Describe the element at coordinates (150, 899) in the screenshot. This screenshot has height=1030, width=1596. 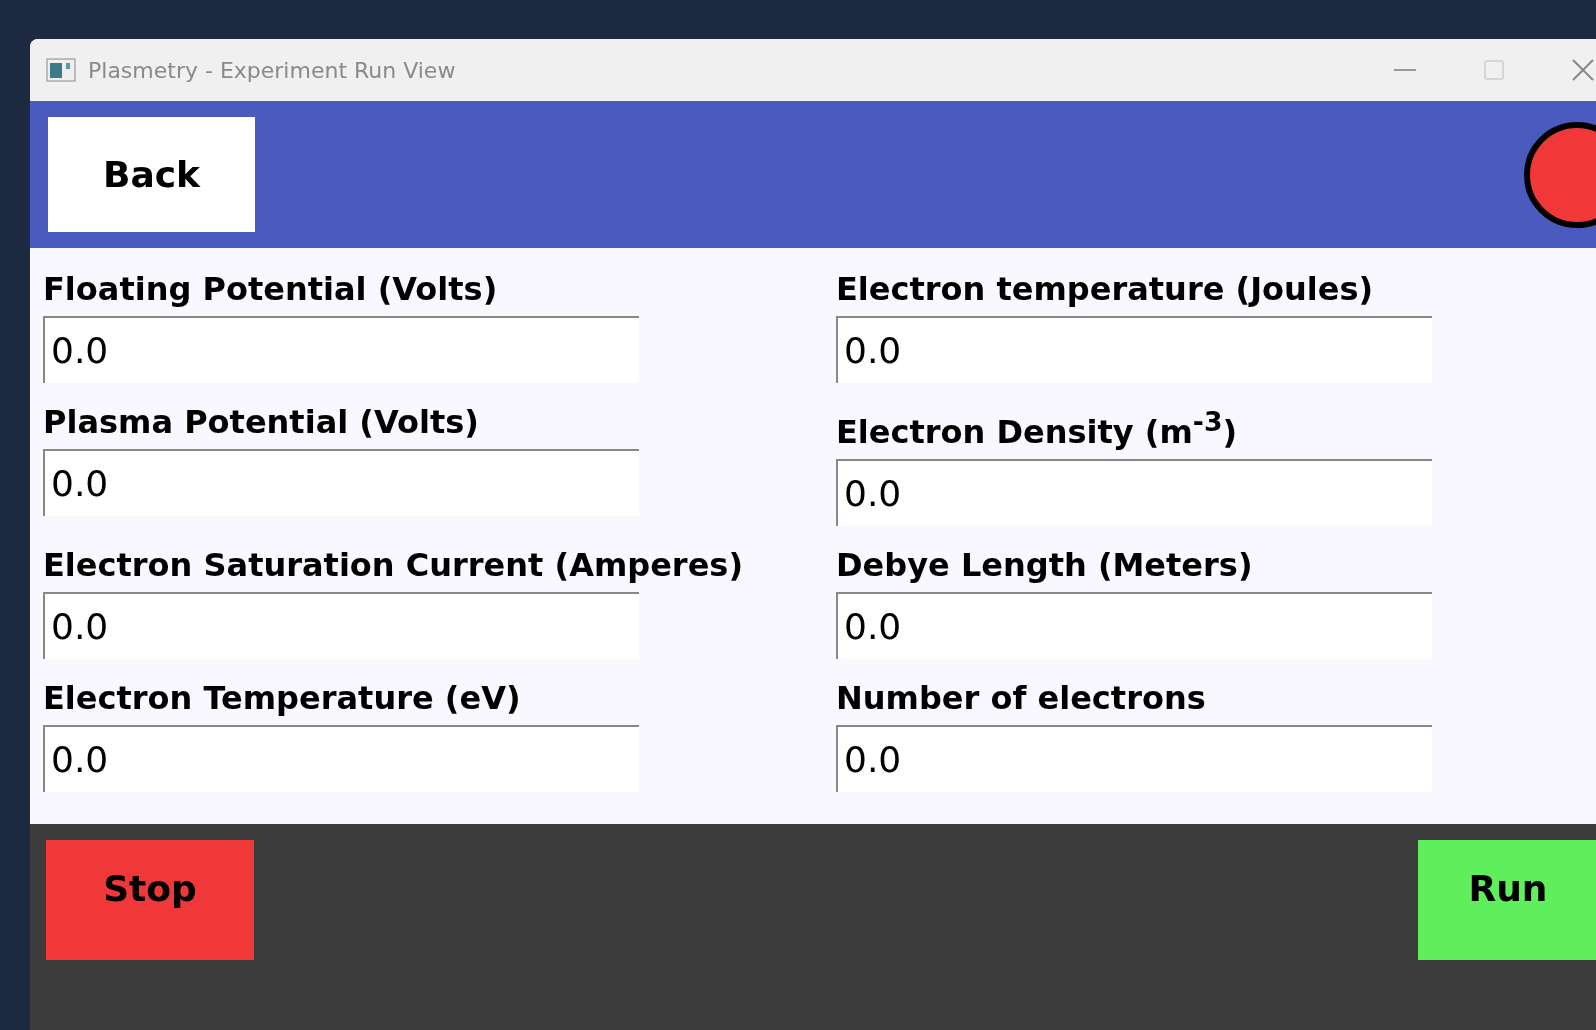
I see `stop-button: Stop` at that location.